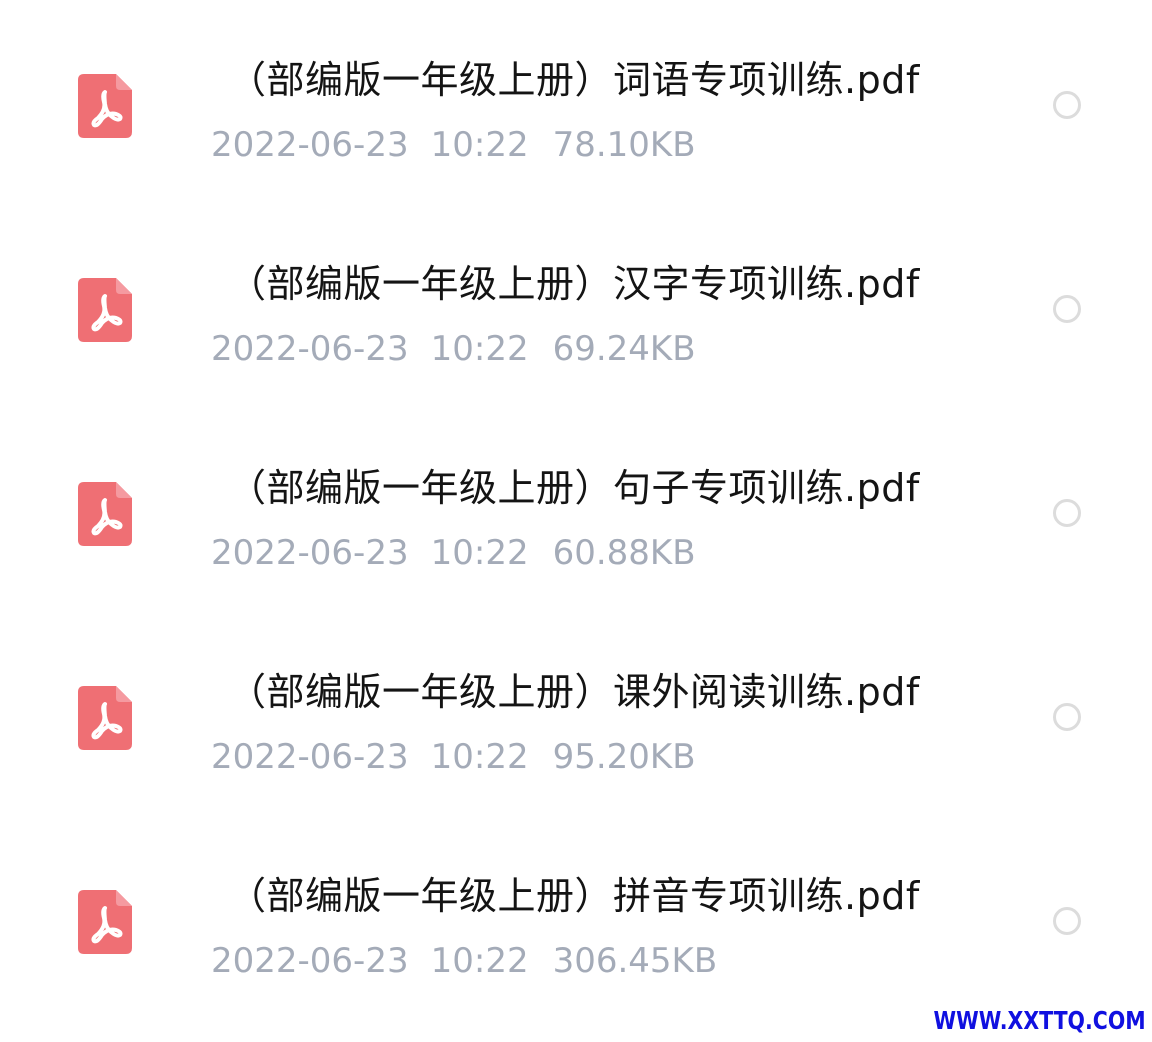  I want to click on file-meta: 2022-06-23 10:22 60.88KB, so click(453, 553).